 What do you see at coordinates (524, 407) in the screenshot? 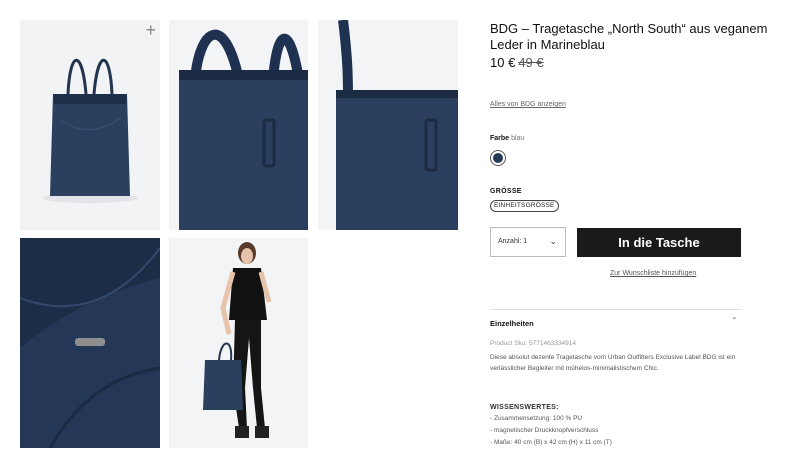
I see `features-heading: WISSENSWERTES:` at bounding box center [524, 407].